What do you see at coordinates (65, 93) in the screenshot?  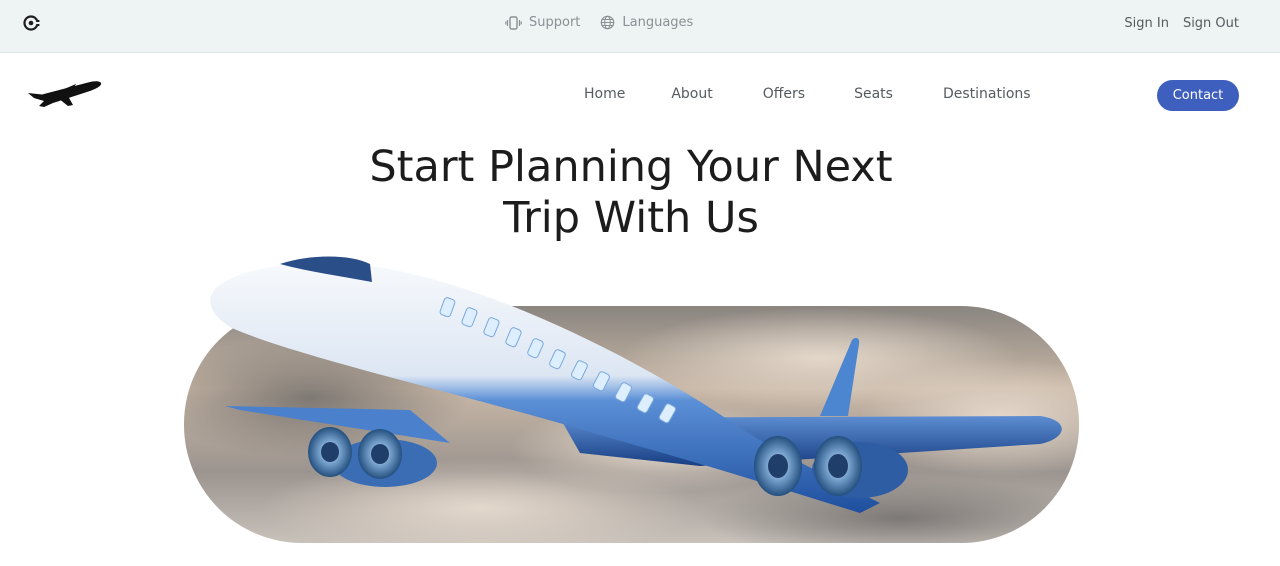 I see `airplane-icon` at bounding box center [65, 93].